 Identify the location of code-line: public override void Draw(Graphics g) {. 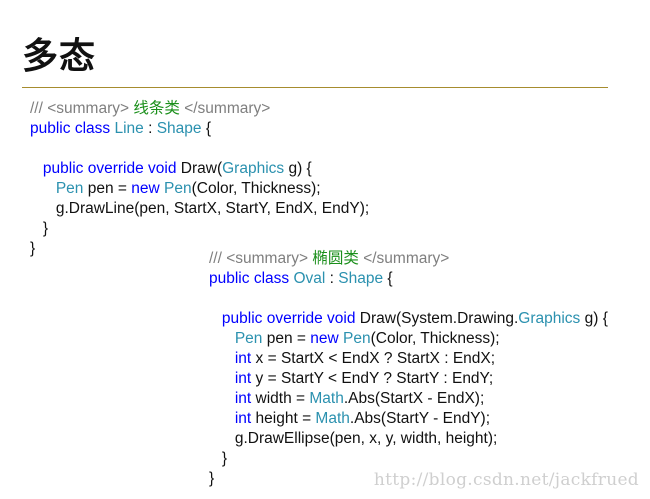
(199, 169).